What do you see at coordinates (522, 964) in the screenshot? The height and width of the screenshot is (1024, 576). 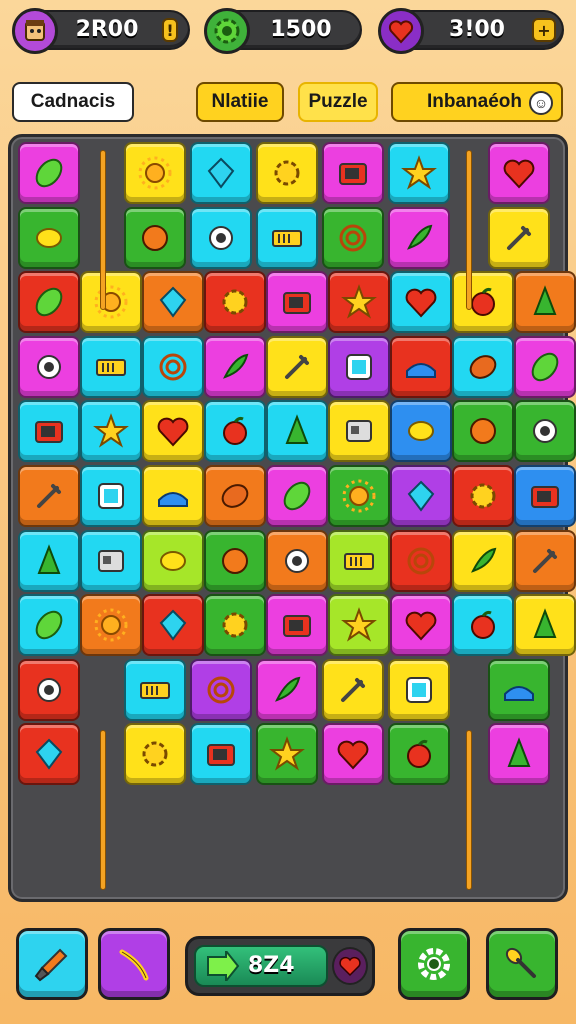 I see `racket-button` at bounding box center [522, 964].